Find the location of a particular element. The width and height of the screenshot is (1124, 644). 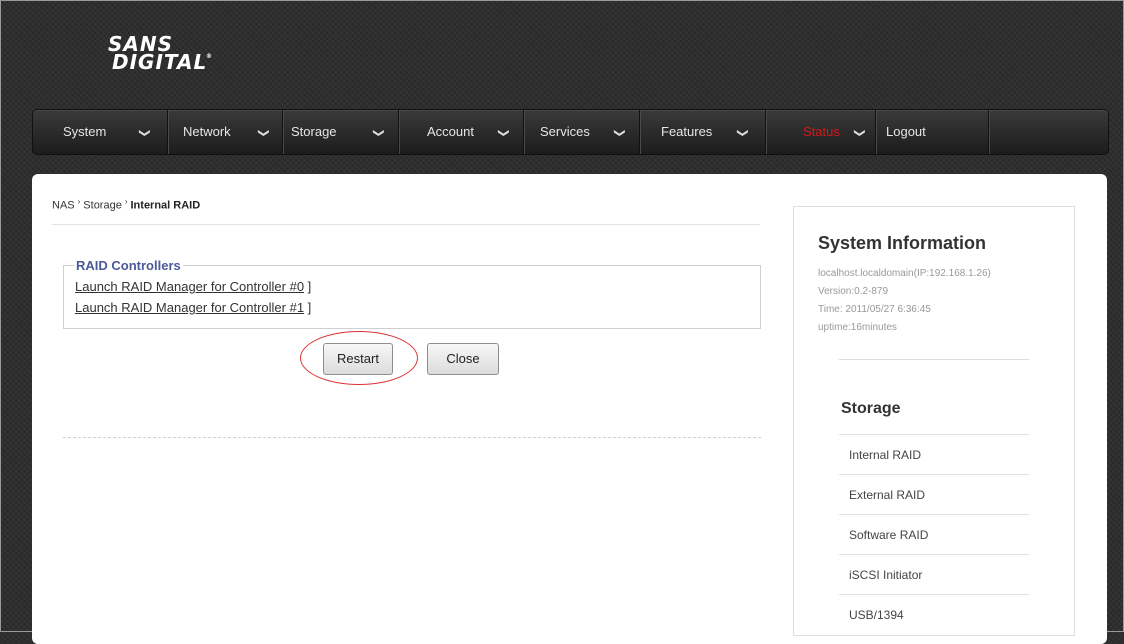

launch-raid-manager-0-link: Launch RAID Manager for Controller #0 ] is located at coordinates (193, 286).